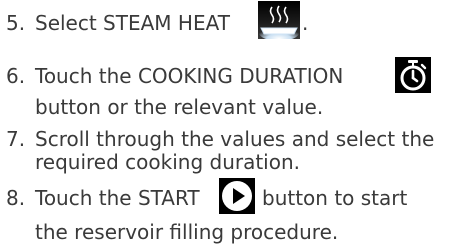 This screenshot has height=247, width=475. What do you see at coordinates (187, 232) in the screenshot?
I see `step-text-continued: the reservoir filling procedure.` at bounding box center [187, 232].